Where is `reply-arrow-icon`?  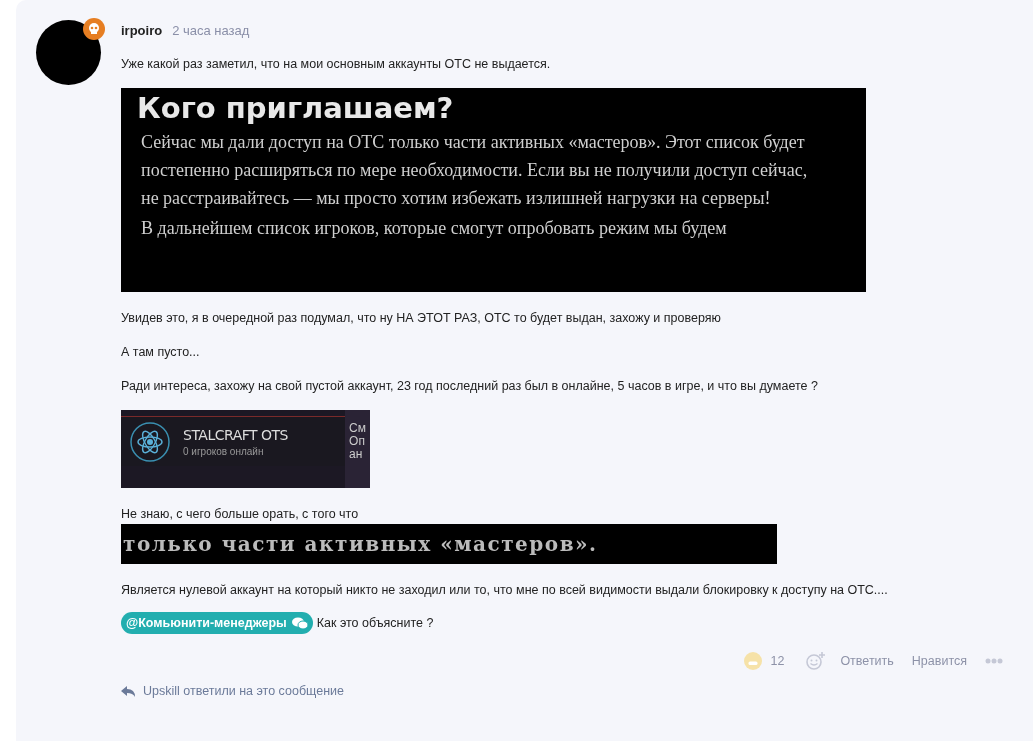
reply-arrow-icon is located at coordinates (128, 691).